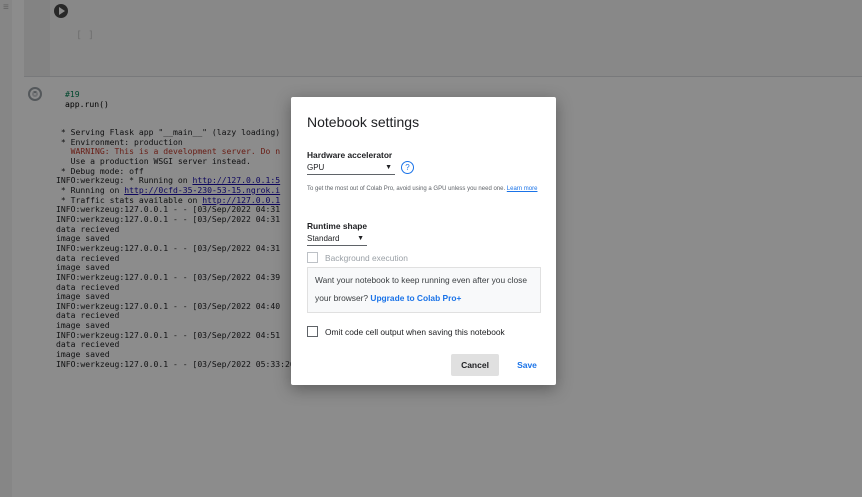  I want to click on background-execution-label: Background execution, so click(366, 258).